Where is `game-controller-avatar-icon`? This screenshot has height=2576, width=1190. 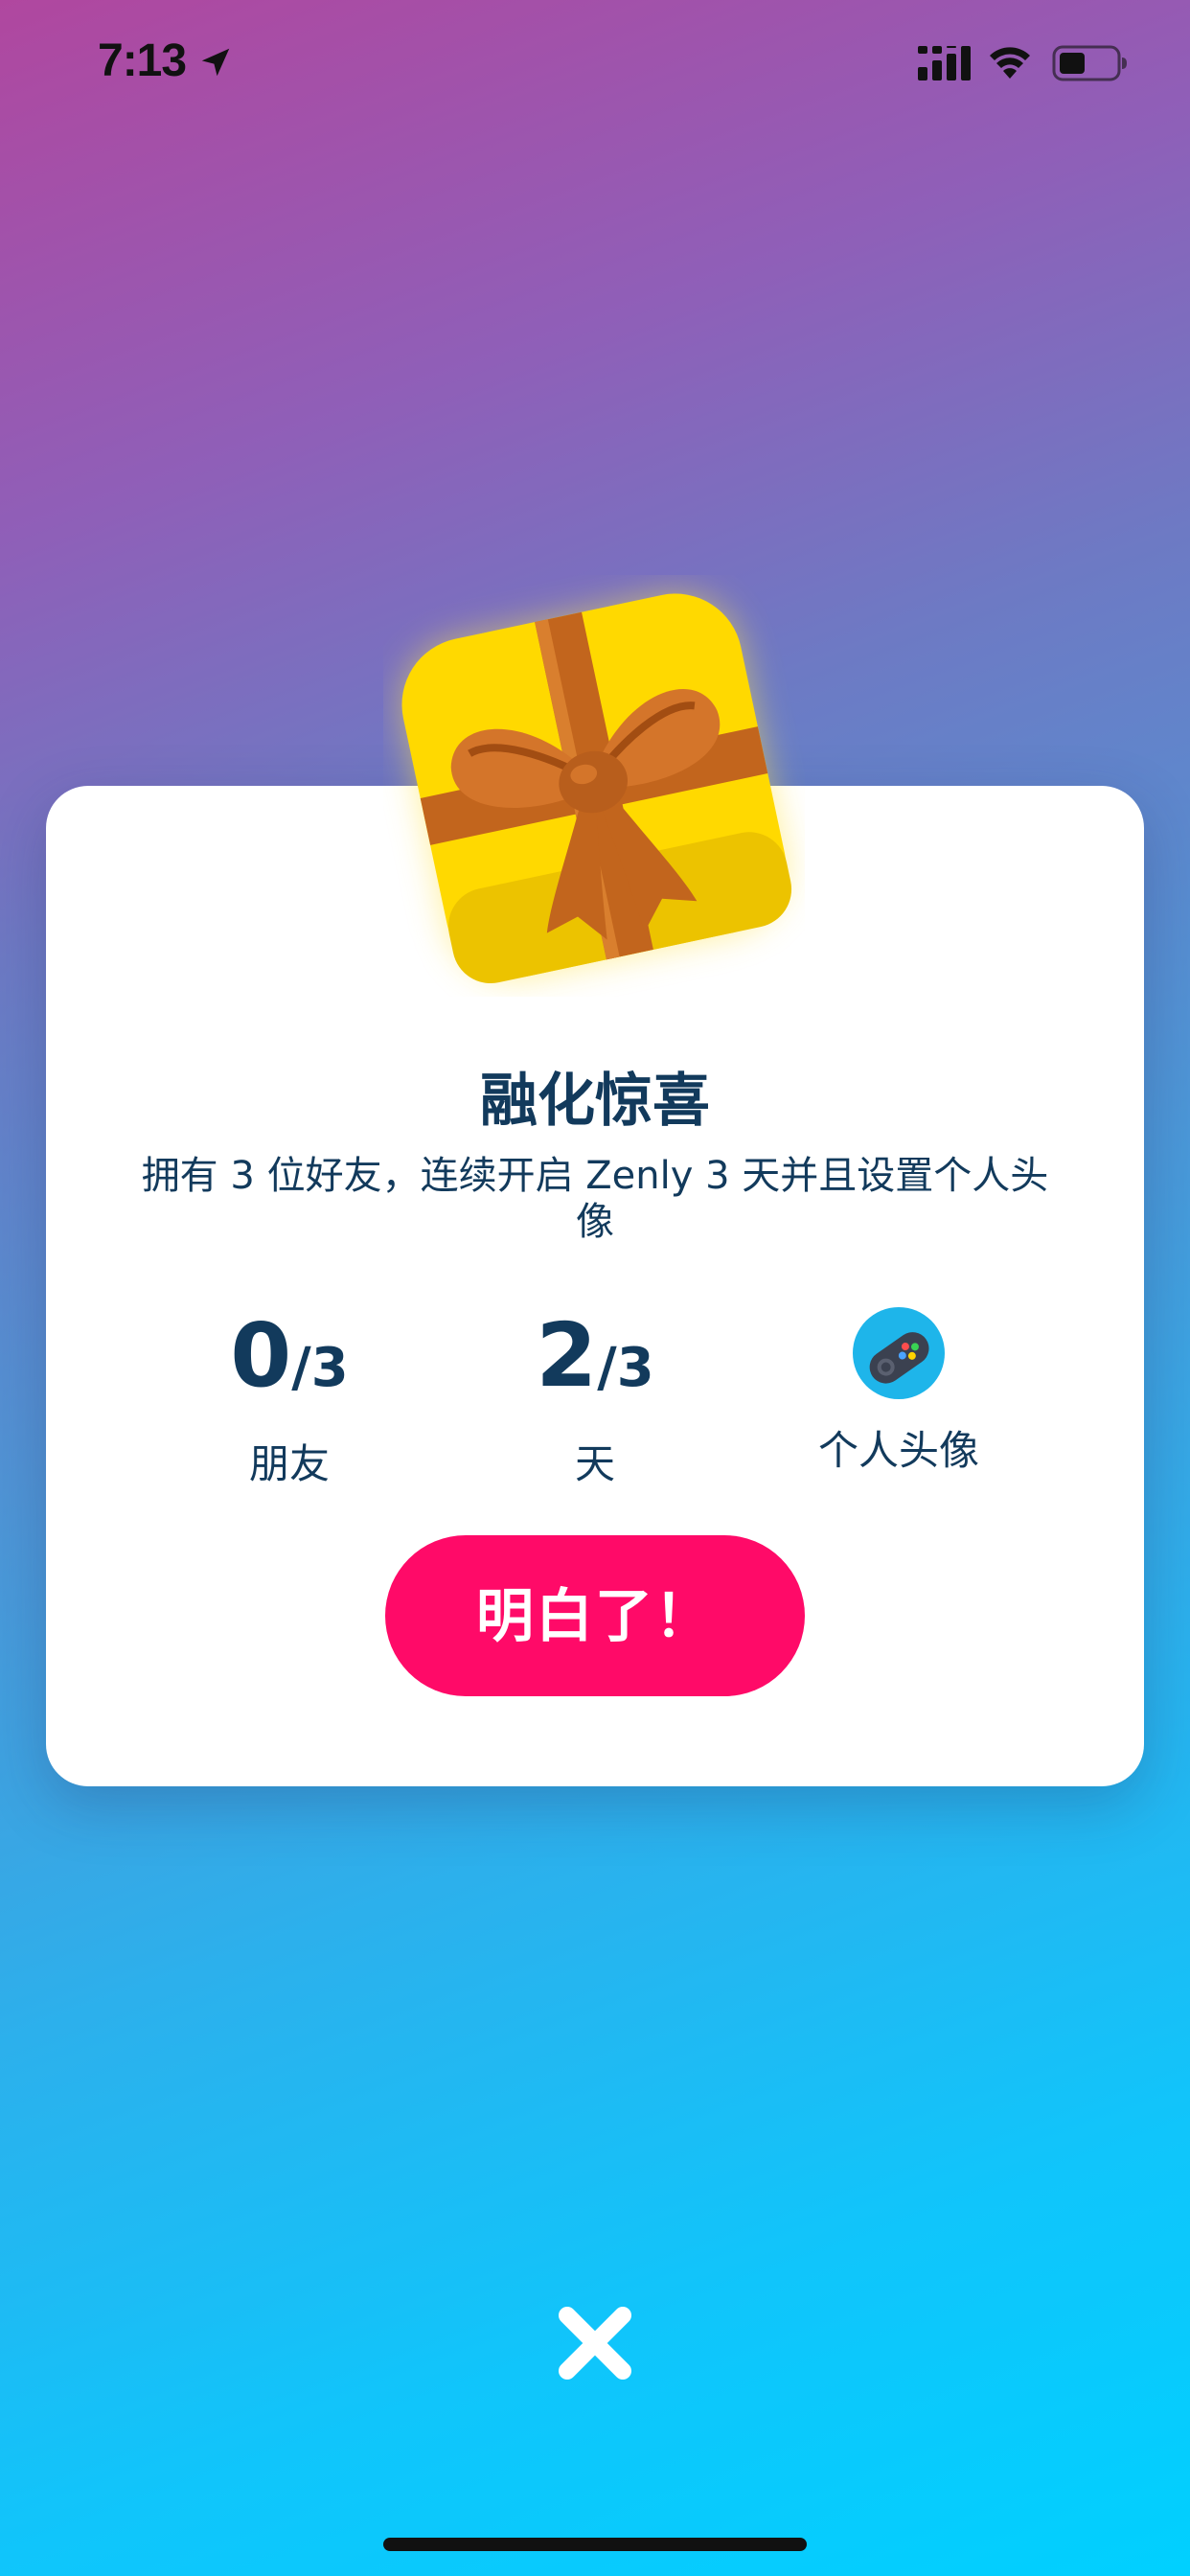
game-controller-avatar-icon is located at coordinates (899, 1353).